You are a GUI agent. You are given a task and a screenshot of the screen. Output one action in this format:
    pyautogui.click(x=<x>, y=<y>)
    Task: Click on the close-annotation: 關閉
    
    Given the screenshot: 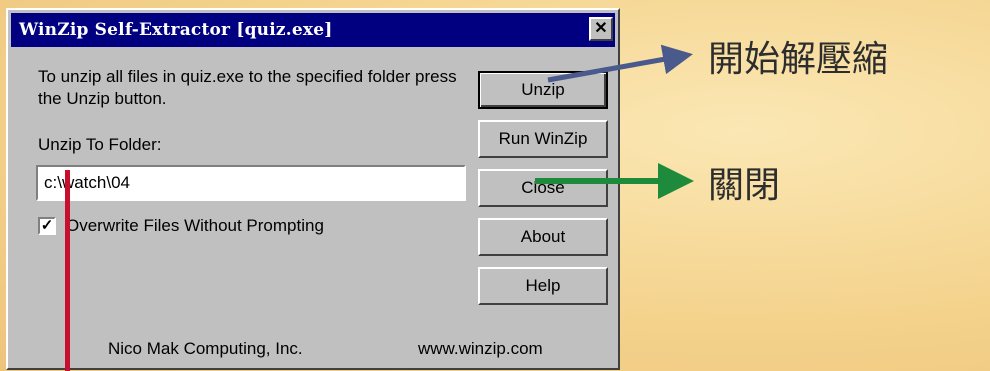 What is the action you would take?
    pyautogui.click(x=744, y=185)
    